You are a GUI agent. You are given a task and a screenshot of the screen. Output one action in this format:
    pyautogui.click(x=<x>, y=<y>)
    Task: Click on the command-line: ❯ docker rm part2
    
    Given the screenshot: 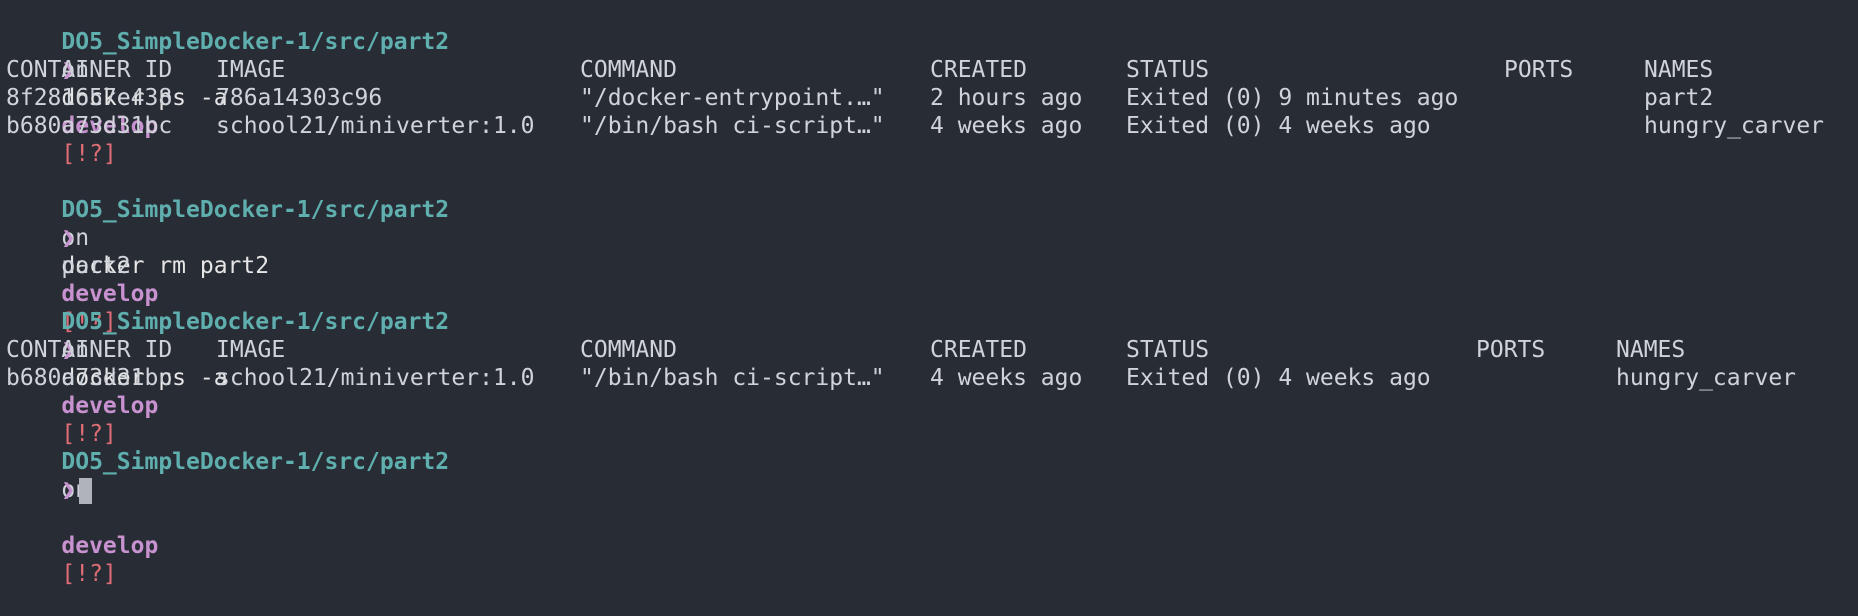 What is the action you would take?
    pyautogui.click(x=932, y=237)
    